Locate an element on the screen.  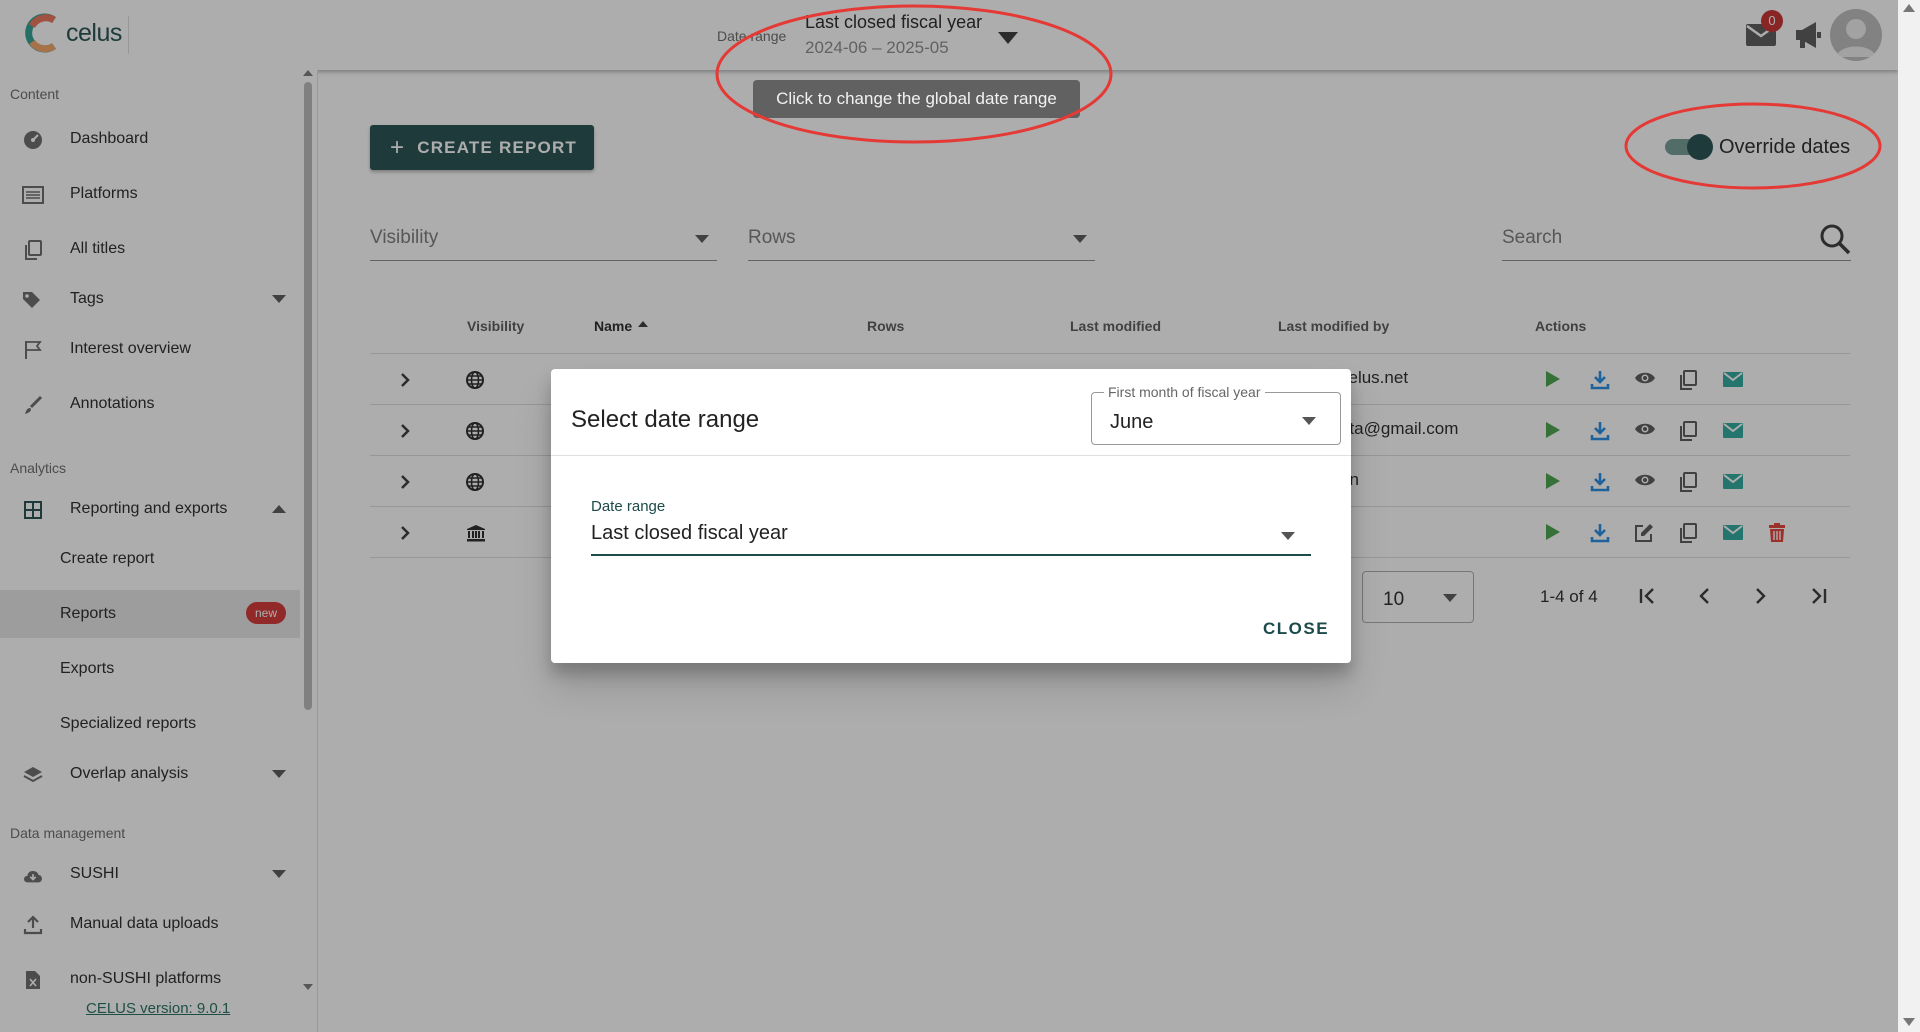
page-scrollbar is located at coordinates (1909, 516).